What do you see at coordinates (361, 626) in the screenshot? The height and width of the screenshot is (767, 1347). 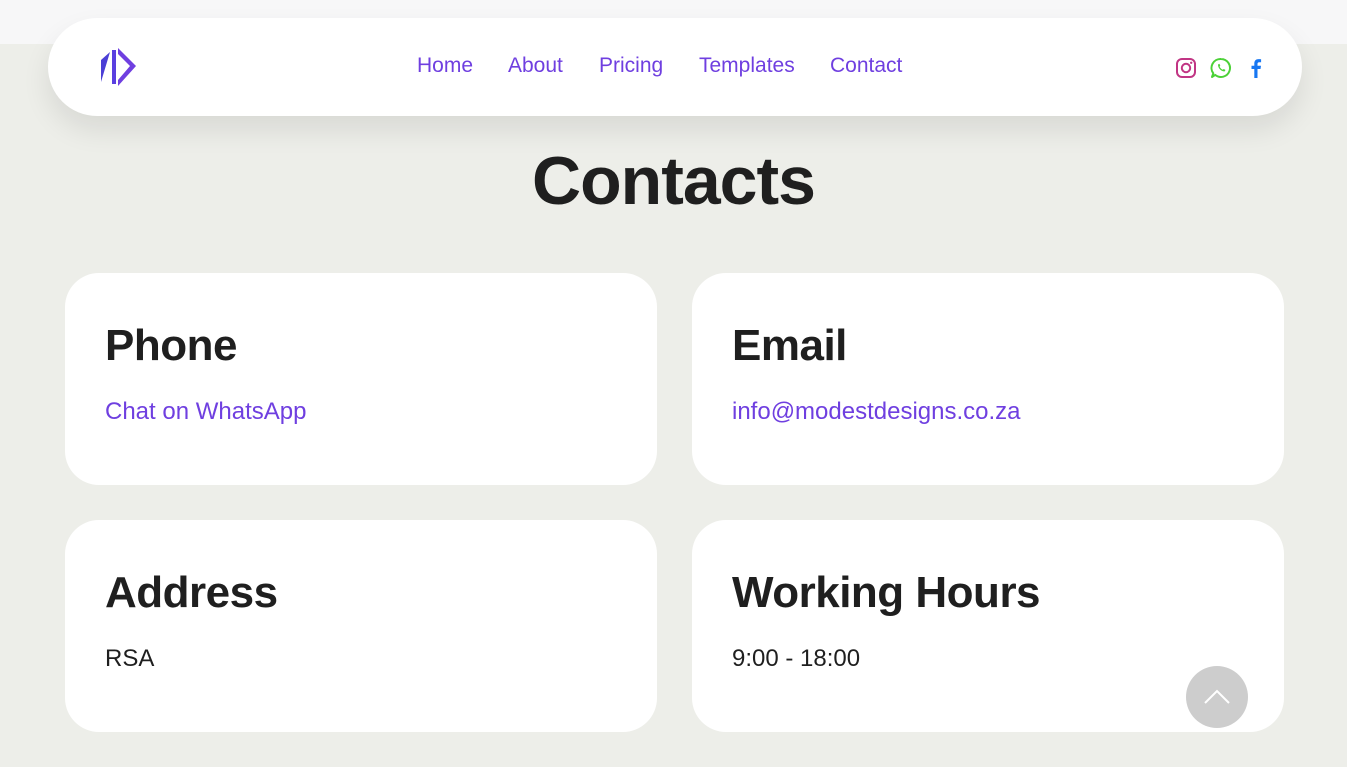 I see `address-card: Address RSA` at bounding box center [361, 626].